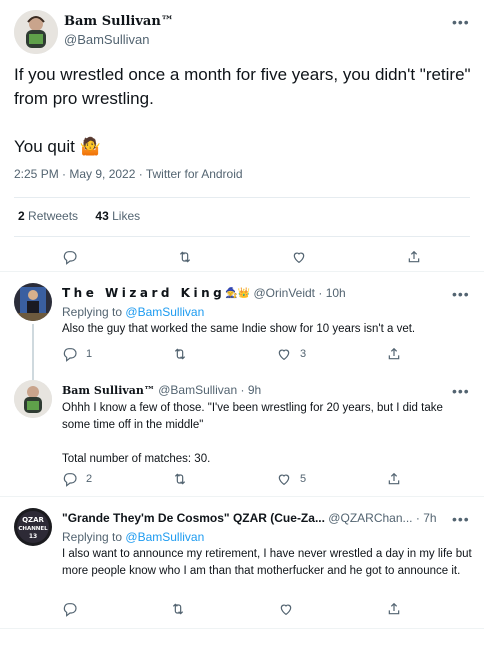 This screenshot has height=668, width=484. Describe the element at coordinates (143, 293) in the screenshot. I see `reply-author-name: The Wizard King` at that location.